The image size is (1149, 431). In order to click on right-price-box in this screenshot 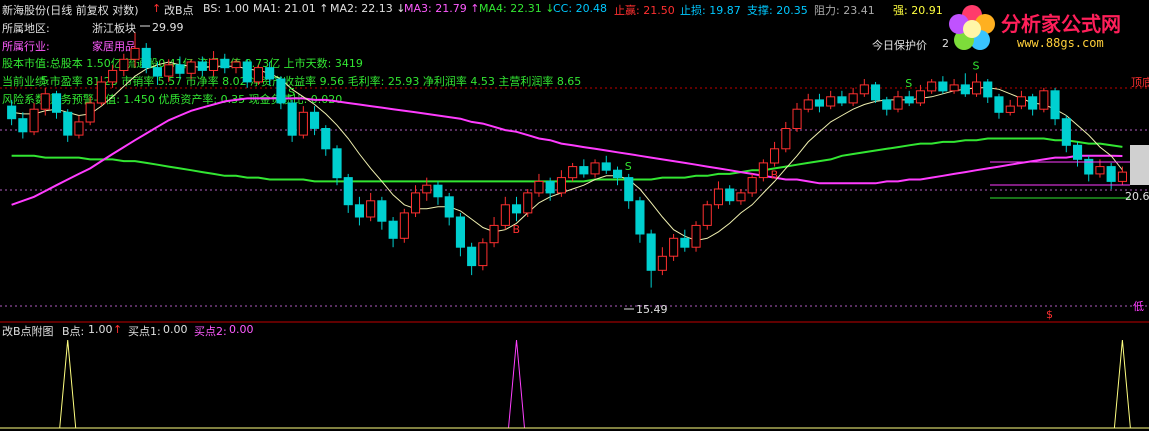, I will do `click(1139, 165)`.